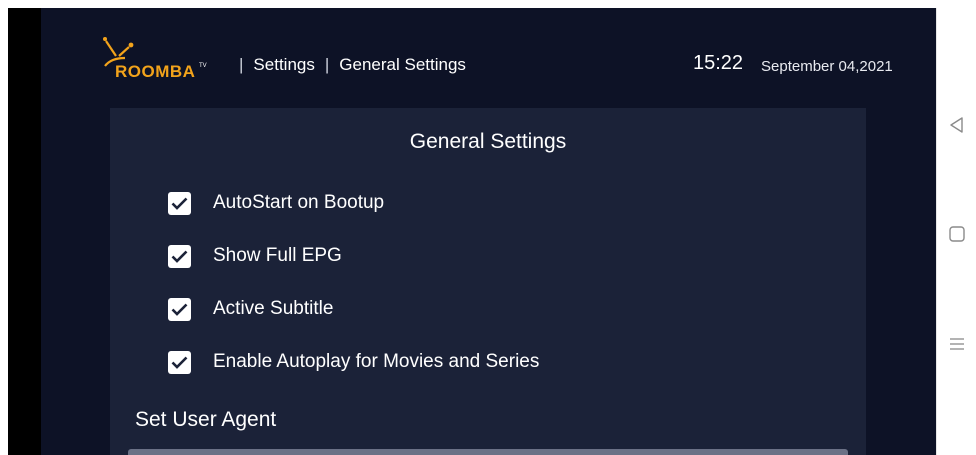  Describe the element at coordinates (203, 66) in the screenshot. I see `brand-trademark: TV` at that location.